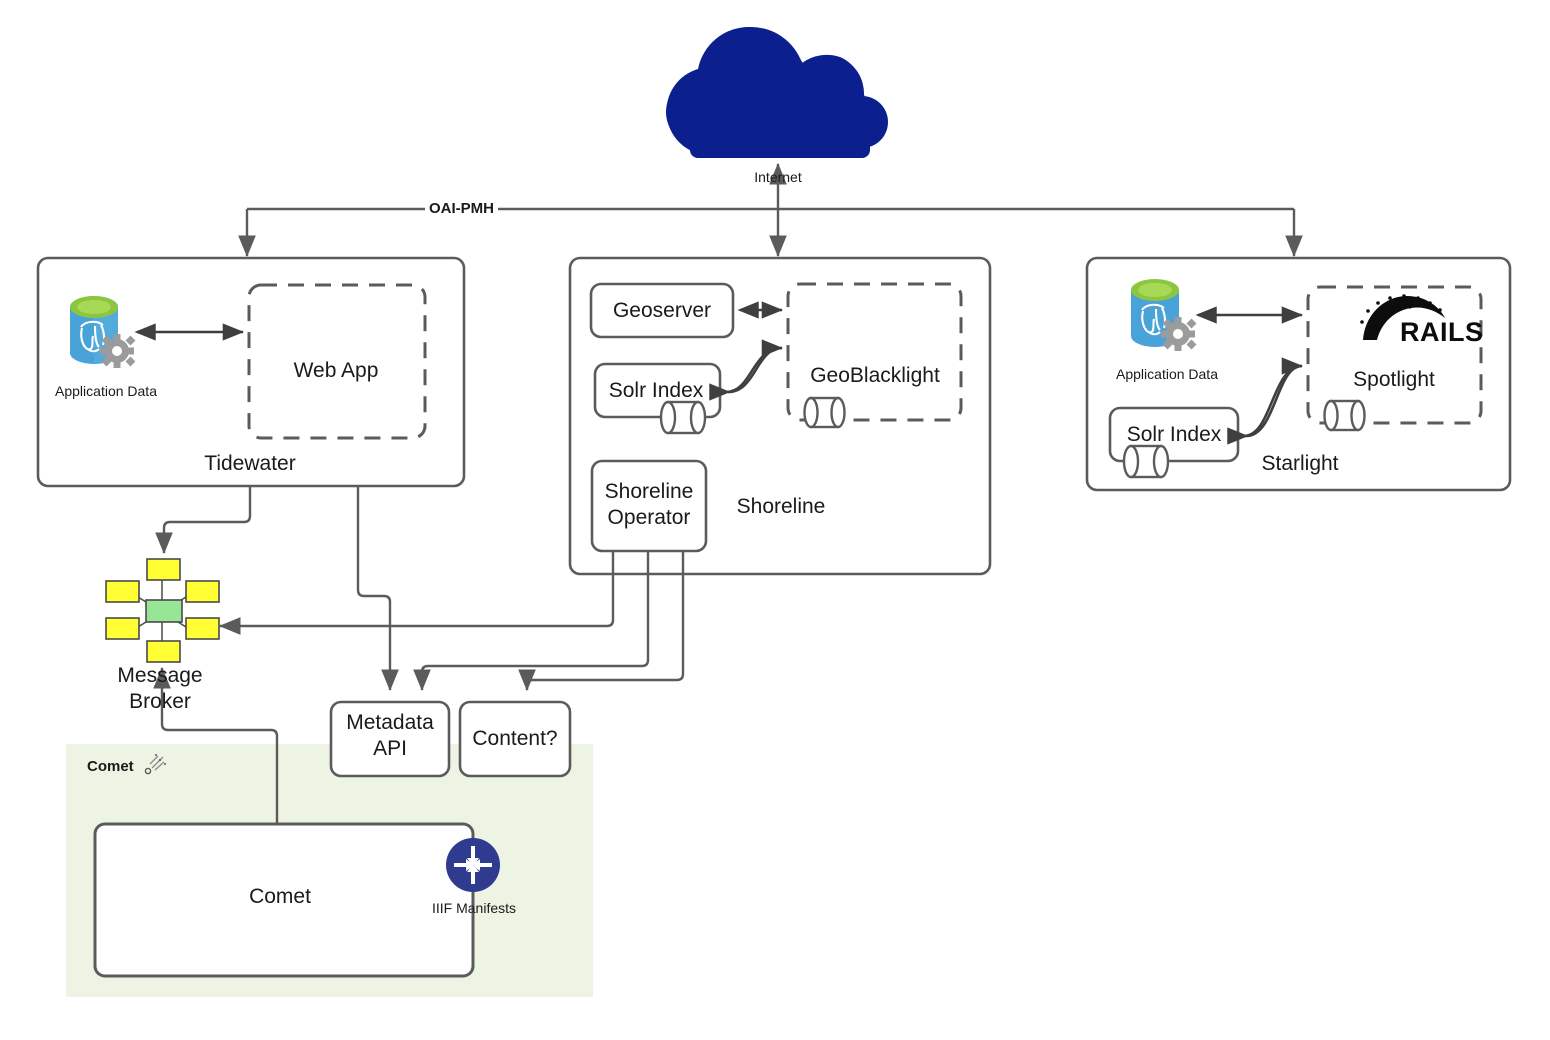 Image resolution: width=1550 pixels, height=1040 pixels. What do you see at coordinates (162, 610) in the screenshot?
I see `message-broker-hub-icon` at bounding box center [162, 610].